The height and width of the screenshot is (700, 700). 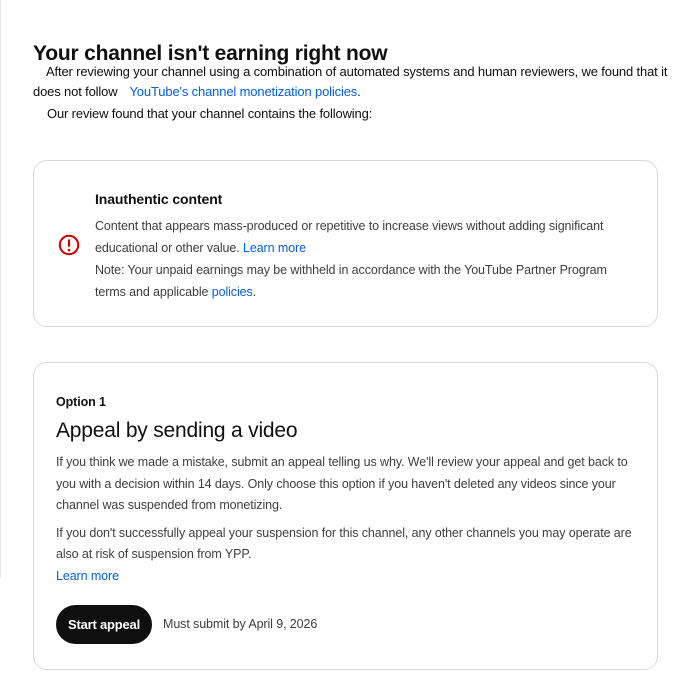 What do you see at coordinates (81, 402) in the screenshot?
I see `option-label: Option 1` at bounding box center [81, 402].